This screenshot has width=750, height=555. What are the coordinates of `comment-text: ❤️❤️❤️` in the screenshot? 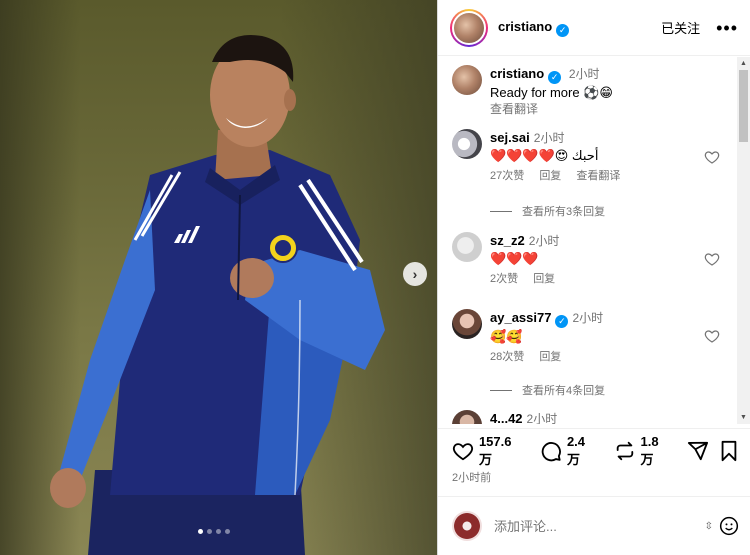 It's located at (514, 258).